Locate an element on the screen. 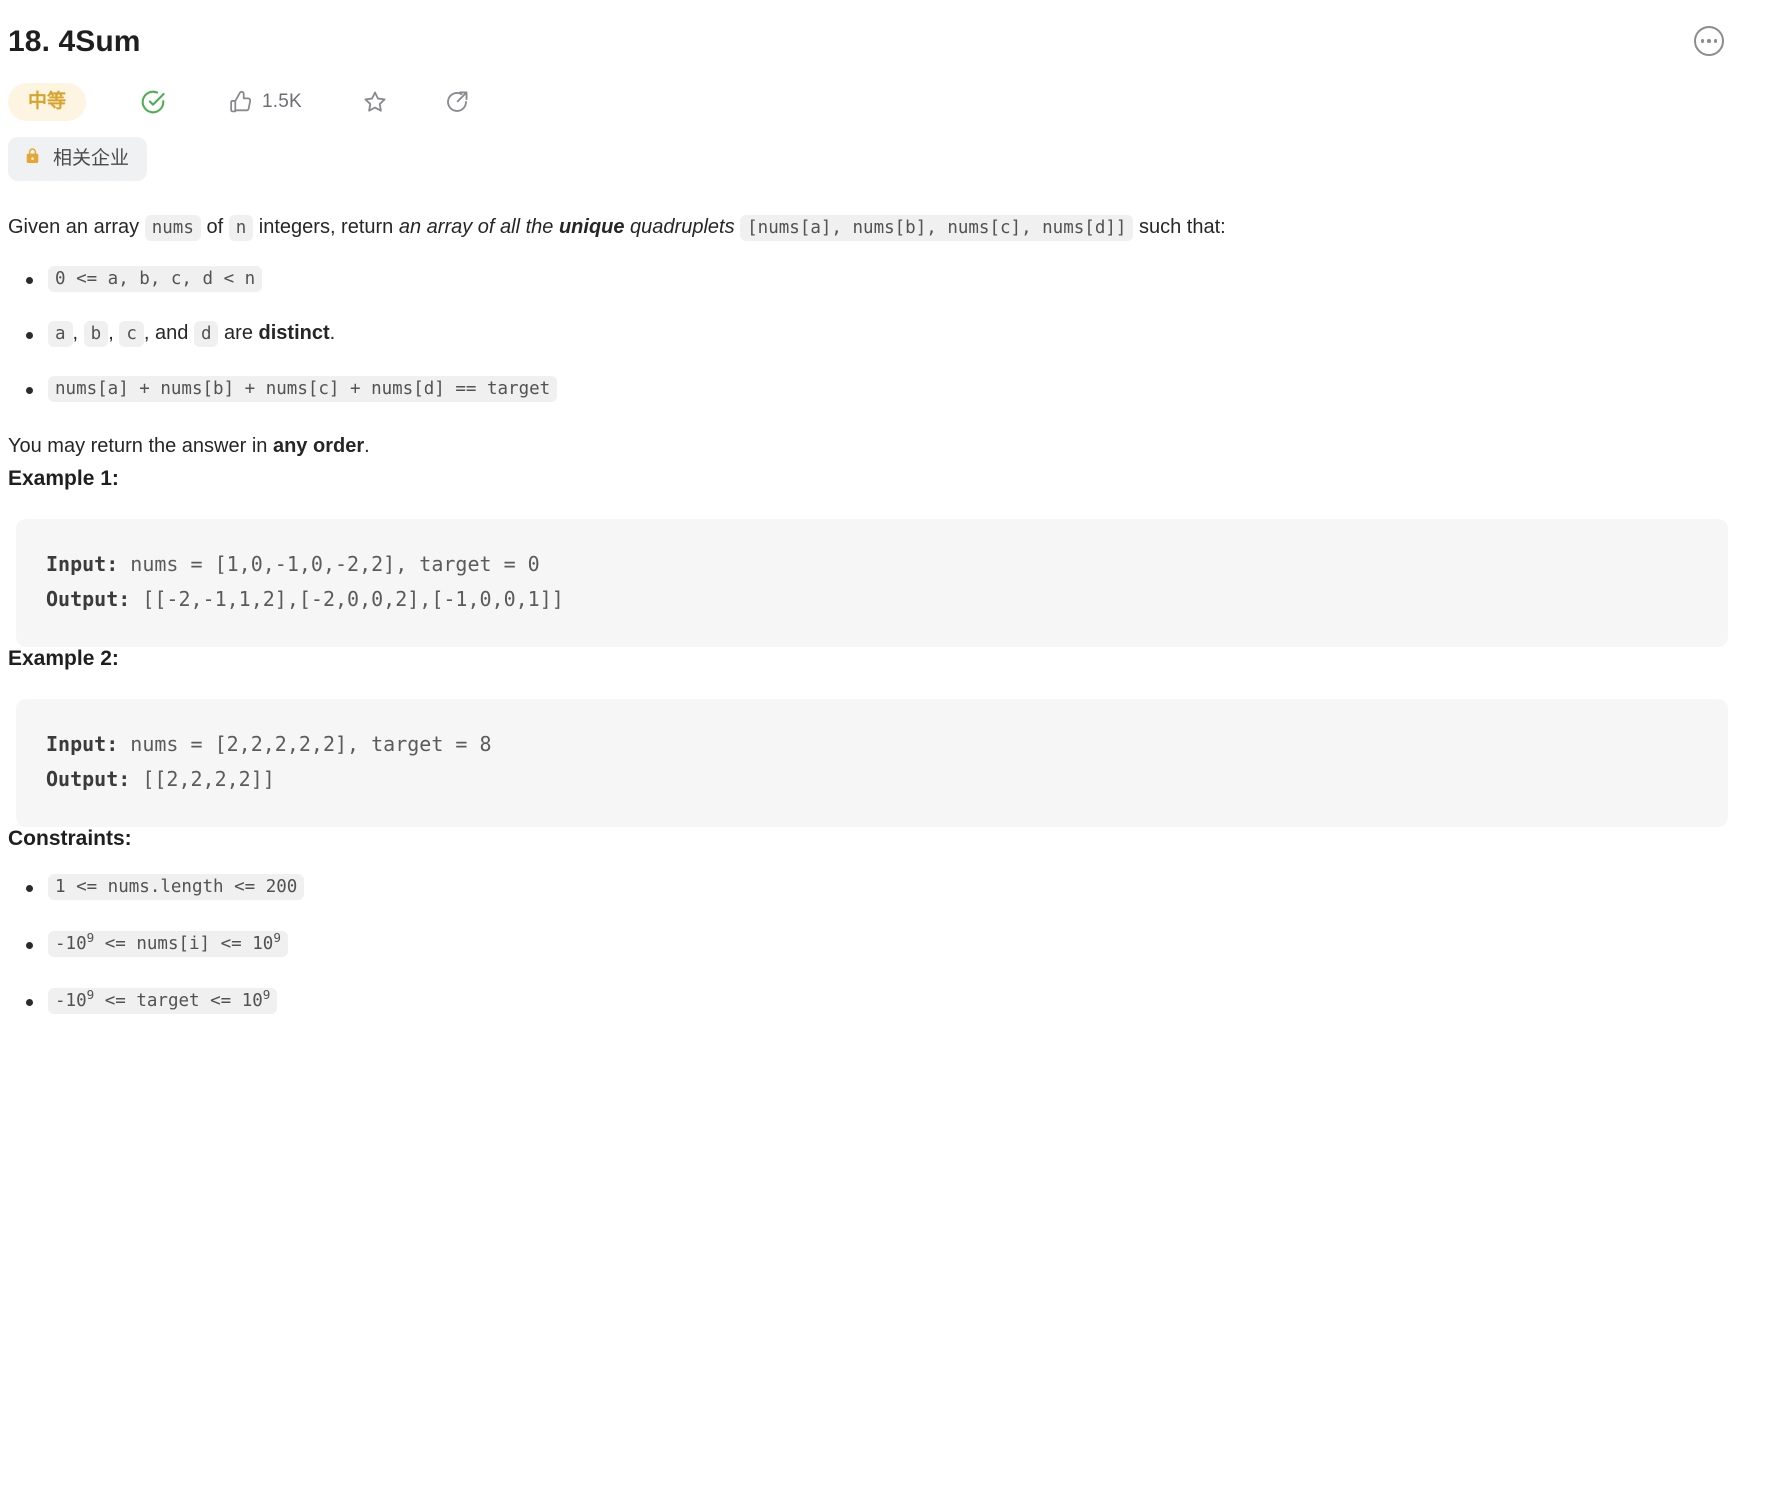 This screenshot has height=1510, width=1768. related-companies-tag: 相关企业 is located at coordinates (78, 159).